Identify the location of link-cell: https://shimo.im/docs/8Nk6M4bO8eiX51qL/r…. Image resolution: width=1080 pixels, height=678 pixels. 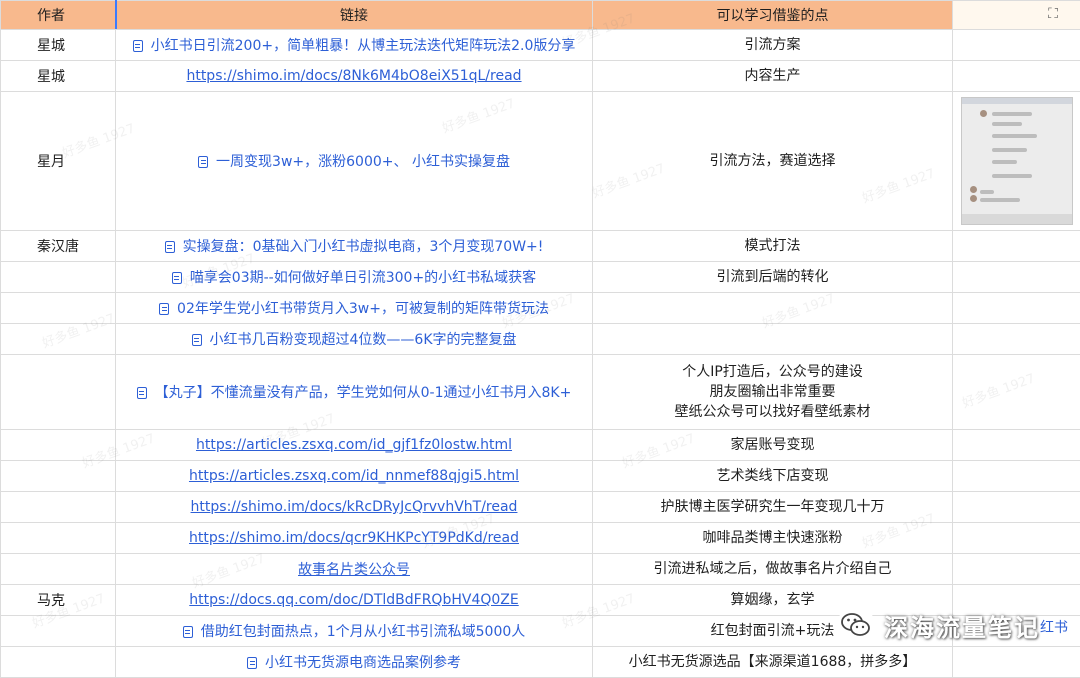
(354, 76).